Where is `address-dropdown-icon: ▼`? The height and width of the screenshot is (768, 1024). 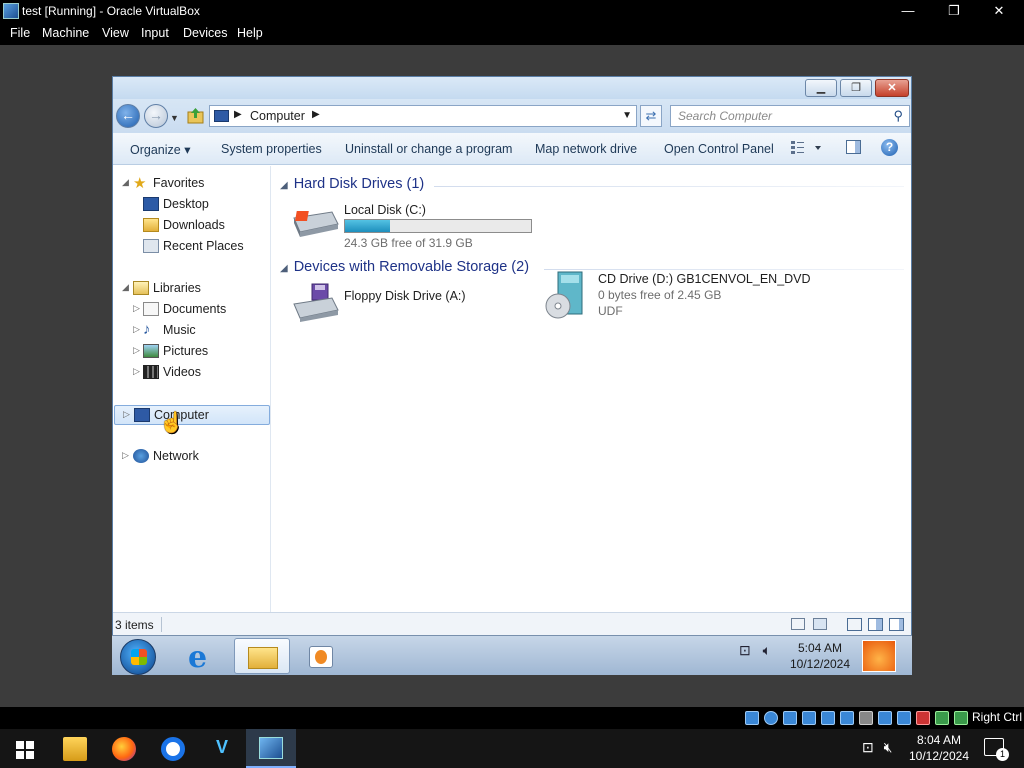 address-dropdown-icon: ▼ is located at coordinates (627, 115).